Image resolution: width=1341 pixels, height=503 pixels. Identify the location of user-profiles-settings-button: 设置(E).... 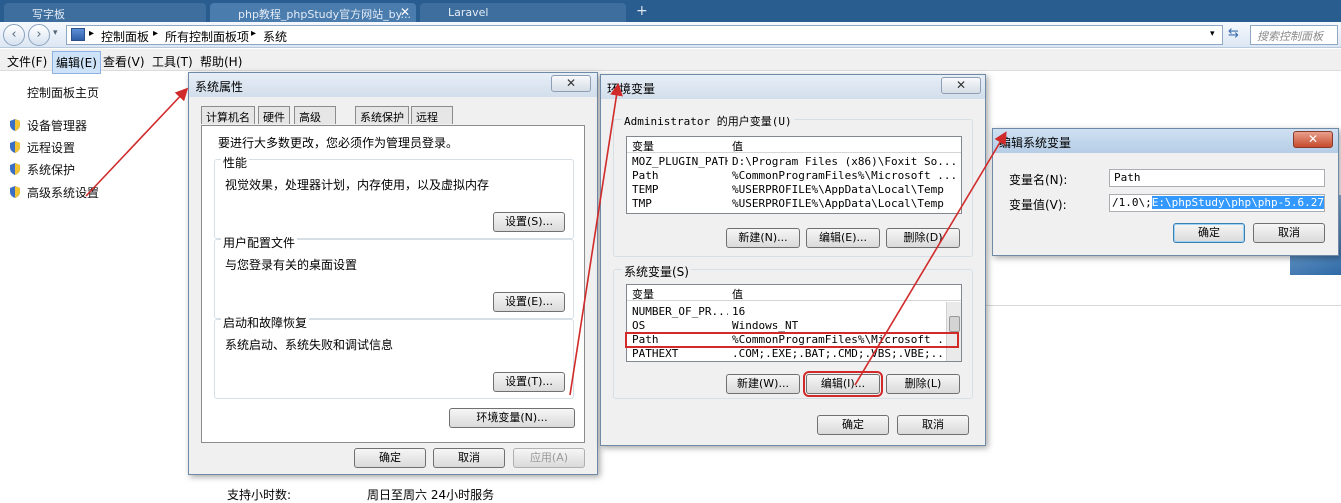
(529, 302).